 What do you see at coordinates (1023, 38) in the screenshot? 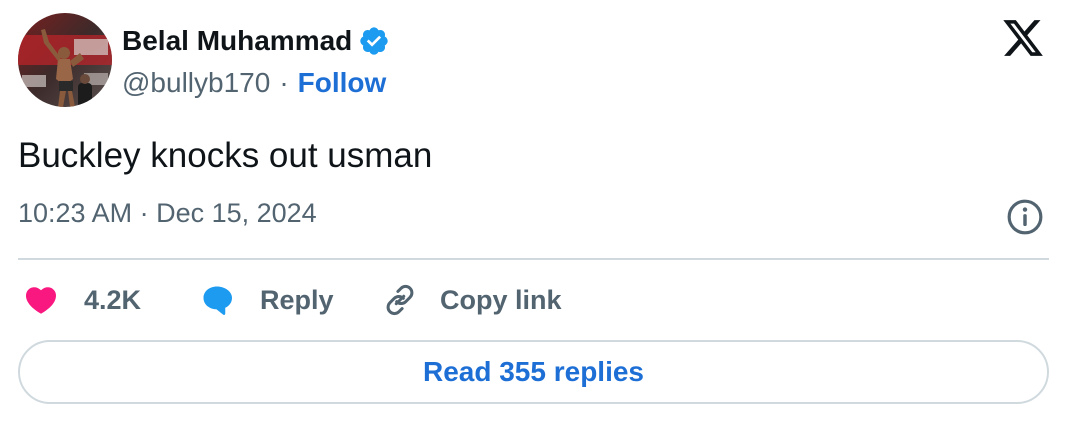
I see `x-logo-icon` at bounding box center [1023, 38].